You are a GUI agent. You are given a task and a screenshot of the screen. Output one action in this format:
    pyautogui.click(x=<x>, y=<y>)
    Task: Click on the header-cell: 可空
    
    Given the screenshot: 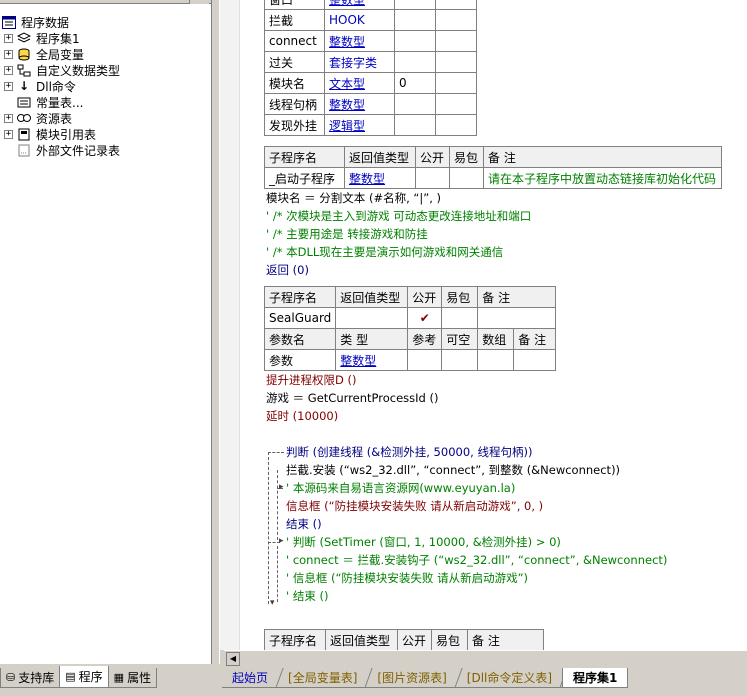 What is the action you would take?
    pyautogui.click(x=460, y=339)
    